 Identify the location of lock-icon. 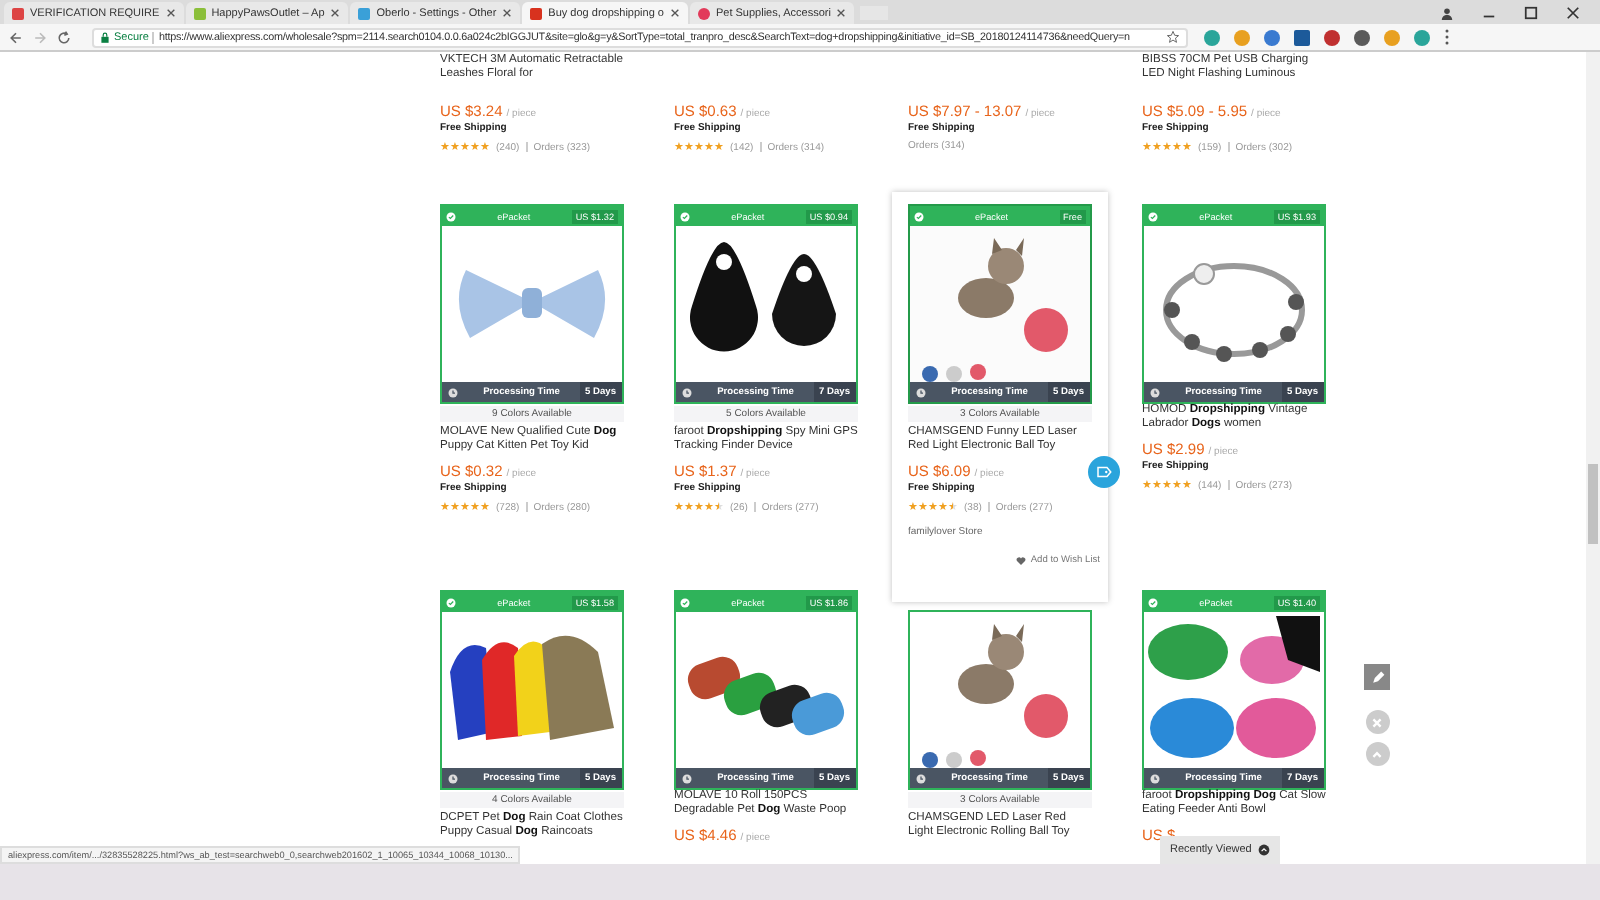
(105, 37).